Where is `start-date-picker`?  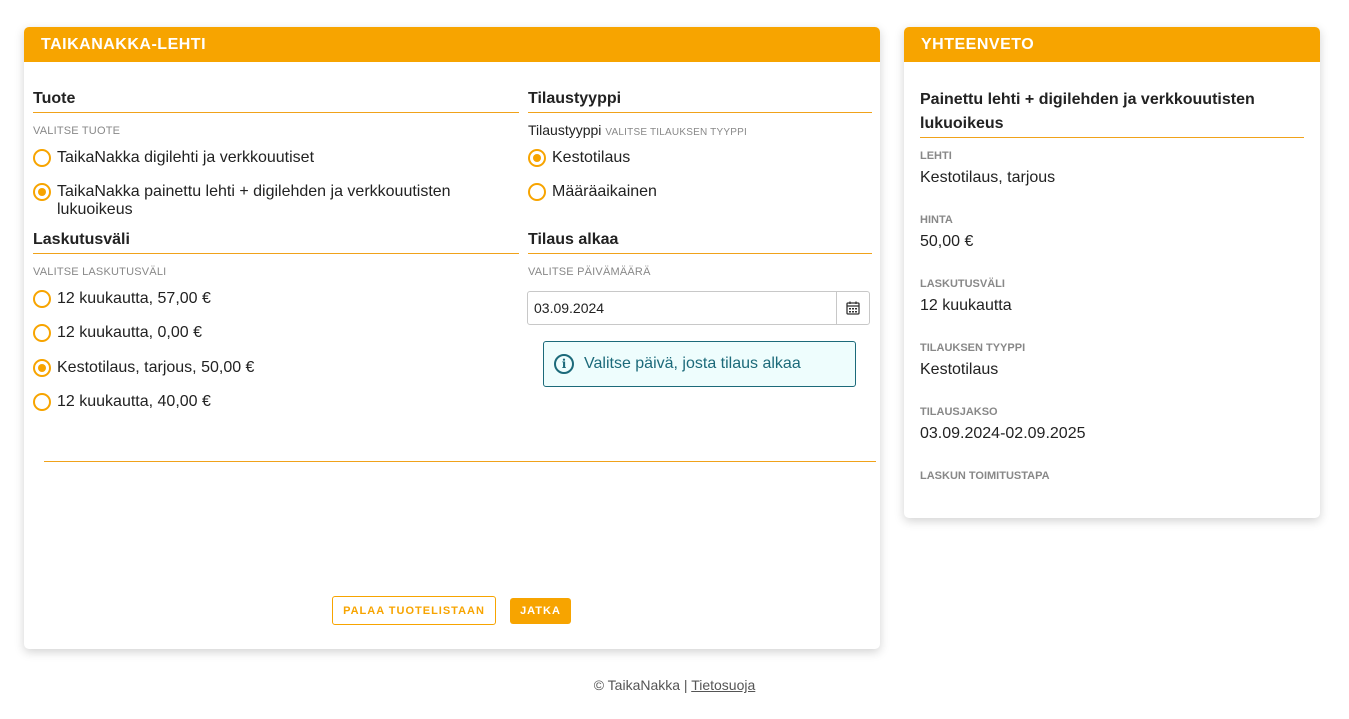
start-date-picker is located at coordinates (698, 308).